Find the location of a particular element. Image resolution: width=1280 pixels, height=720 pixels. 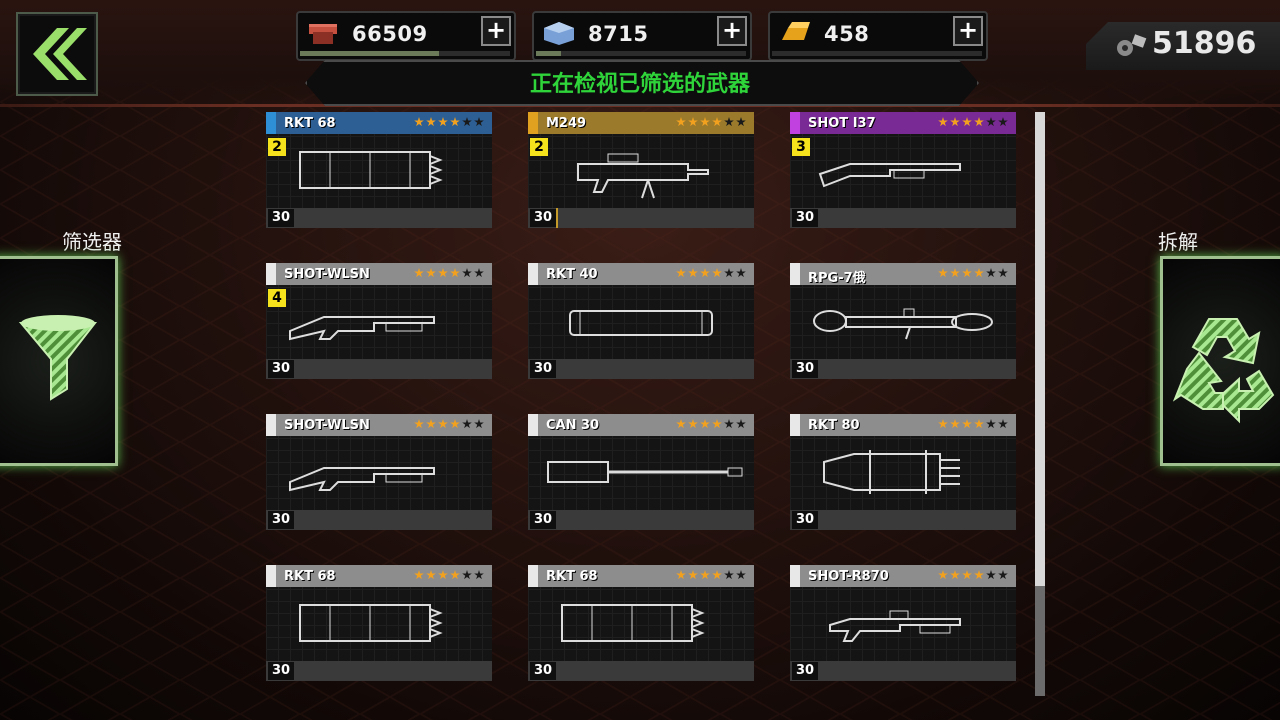

funnel-icon is located at coordinates (58, 358).